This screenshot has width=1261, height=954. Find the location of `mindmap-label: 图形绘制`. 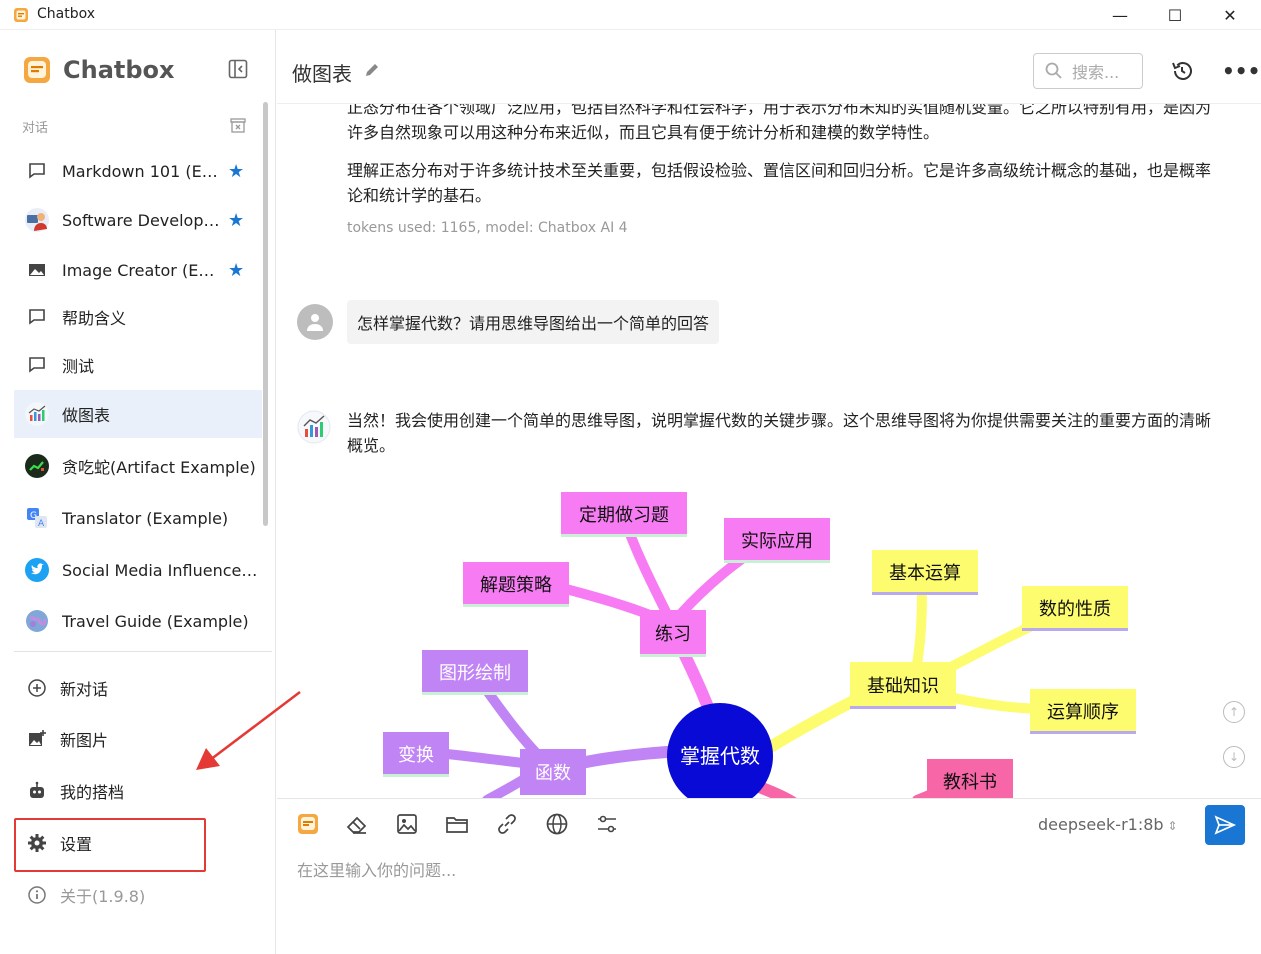

mindmap-label: 图形绘制 is located at coordinates (475, 673).